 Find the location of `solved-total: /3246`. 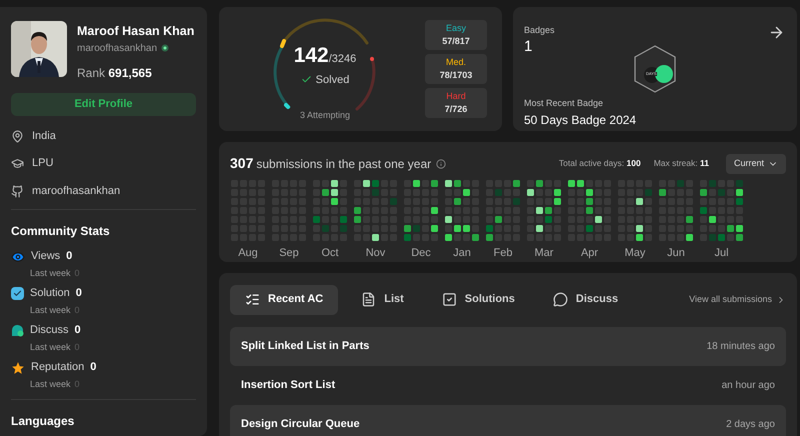

solved-total: /3246 is located at coordinates (342, 59).